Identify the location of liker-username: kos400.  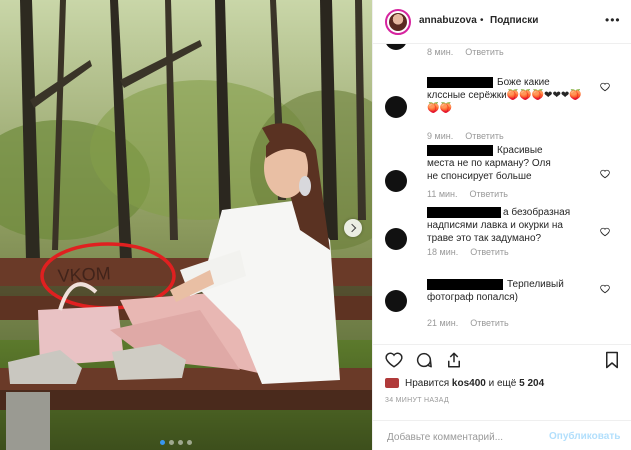
(469, 383).